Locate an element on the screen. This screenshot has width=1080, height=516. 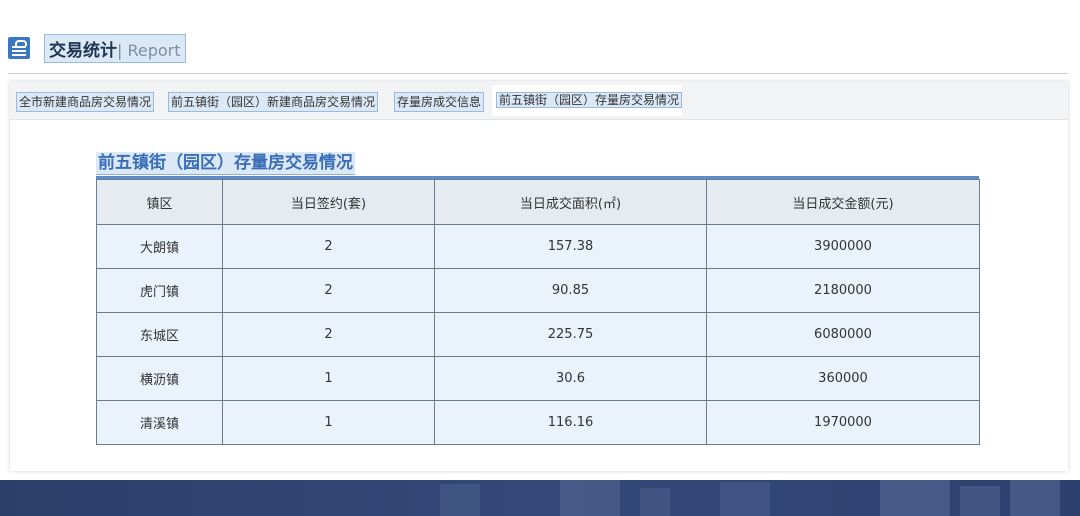
table-row: 清溪镇 1 116.16 1970000 is located at coordinates (538, 422).